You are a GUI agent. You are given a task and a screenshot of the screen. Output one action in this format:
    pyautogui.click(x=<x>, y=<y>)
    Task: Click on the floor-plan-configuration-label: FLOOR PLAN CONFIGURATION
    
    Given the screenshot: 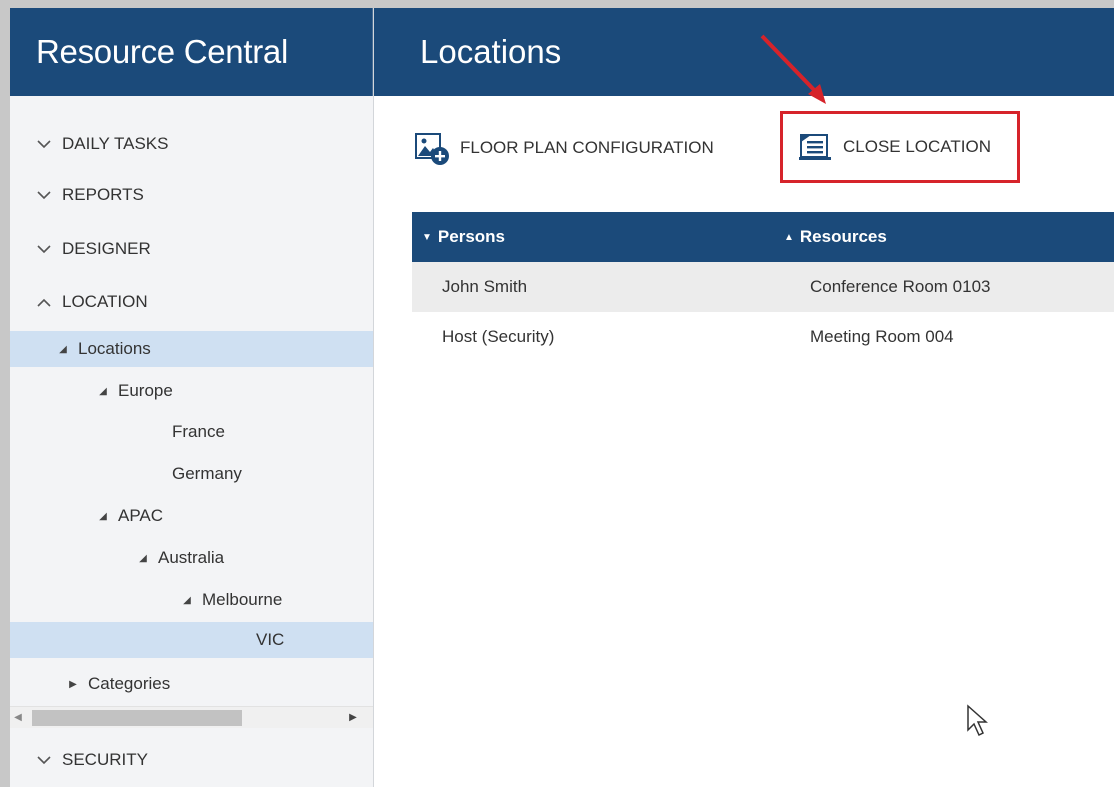 What is the action you would take?
    pyautogui.click(x=587, y=147)
    